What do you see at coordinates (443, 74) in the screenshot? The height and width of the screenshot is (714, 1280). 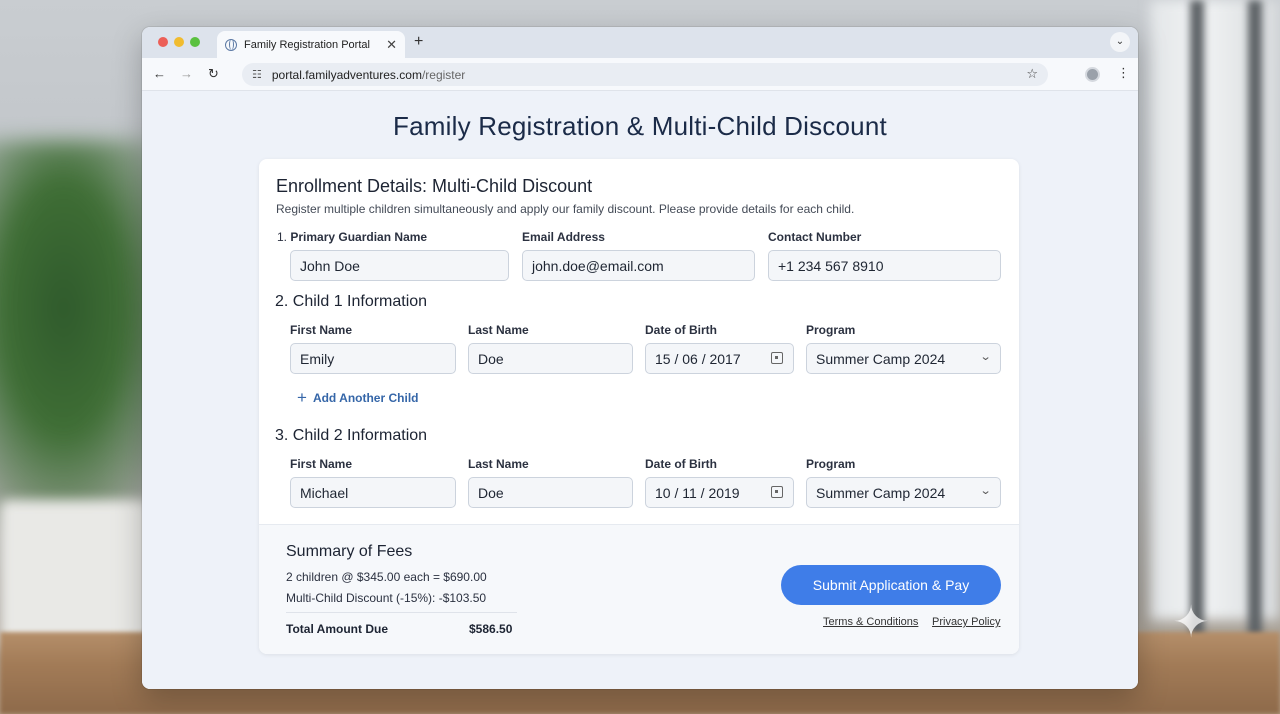 I see `url-path: /register` at bounding box center [443, 74].